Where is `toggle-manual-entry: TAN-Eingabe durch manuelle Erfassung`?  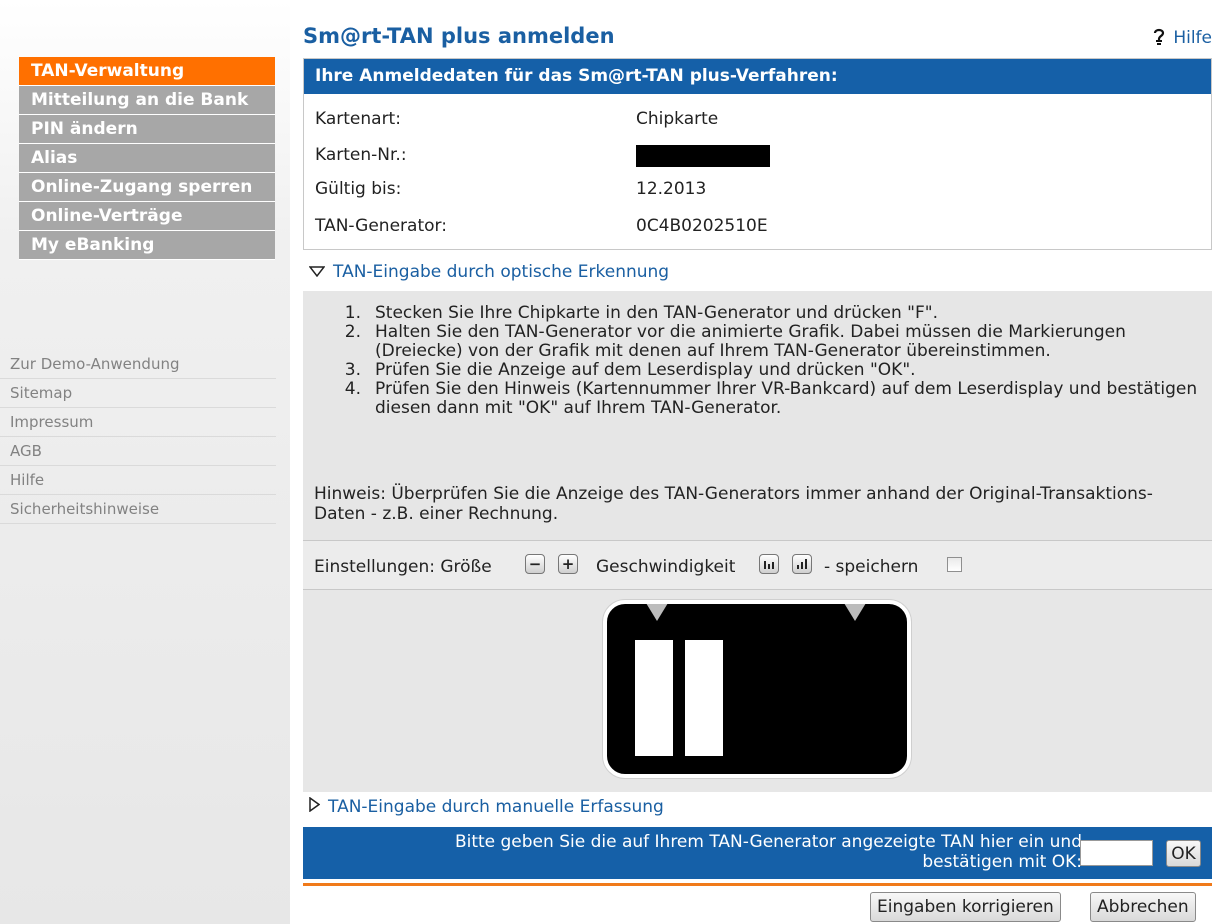
toggle-manual-entry: TAN-Eingabe durch manuelle Erfassung is located at coordinates (486, 806).